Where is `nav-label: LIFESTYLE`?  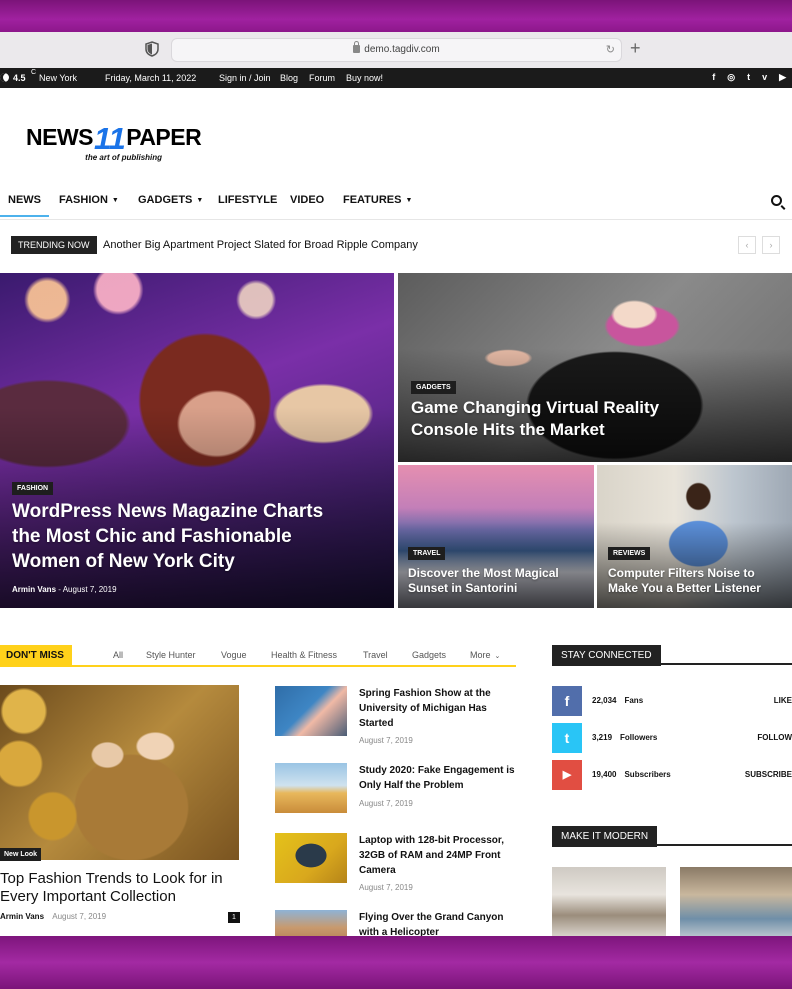
nav-label: LIFESTYLE is located at coordinates (248, 200).